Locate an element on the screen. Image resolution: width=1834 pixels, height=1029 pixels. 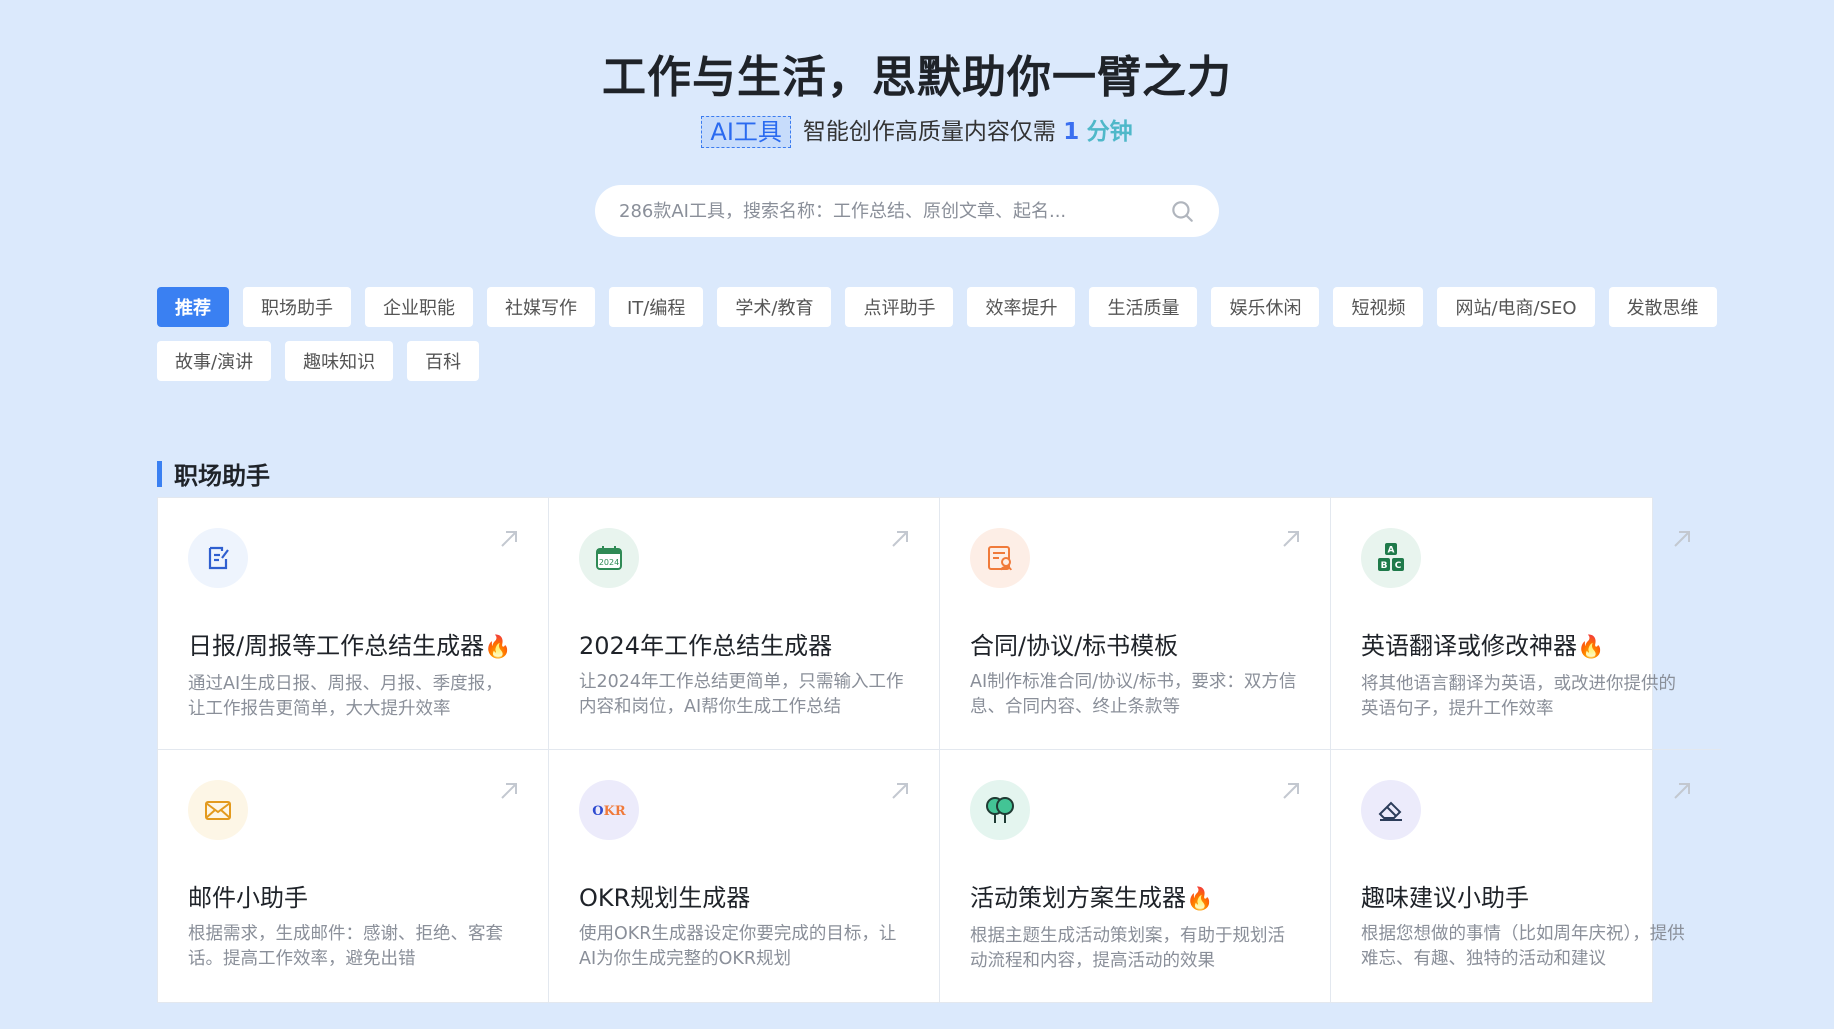
svg-text: OKR is located at coordinates (609, 811).